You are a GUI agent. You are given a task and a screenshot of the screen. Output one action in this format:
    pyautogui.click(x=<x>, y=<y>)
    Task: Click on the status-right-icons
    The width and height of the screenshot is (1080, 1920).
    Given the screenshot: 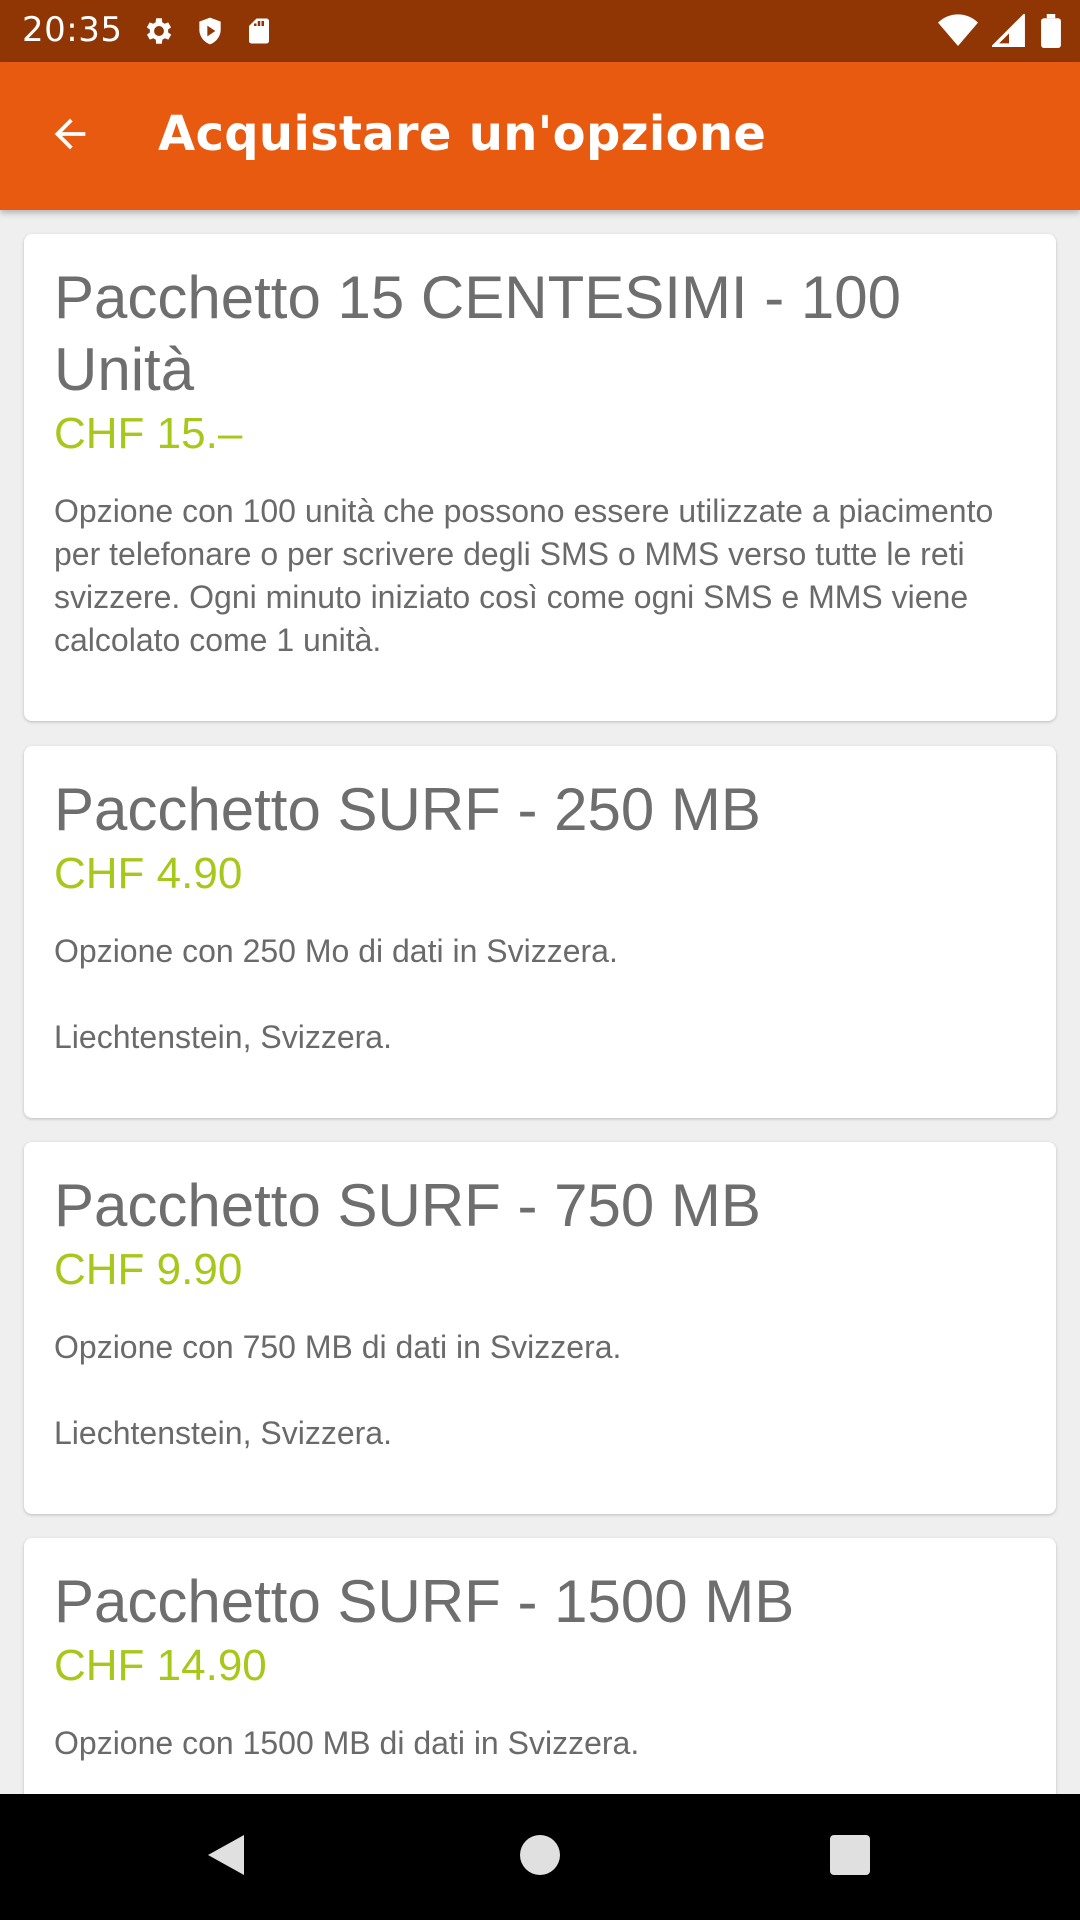 What is the action you would take?
    pyautogui.click(x=1000, y=31)
    